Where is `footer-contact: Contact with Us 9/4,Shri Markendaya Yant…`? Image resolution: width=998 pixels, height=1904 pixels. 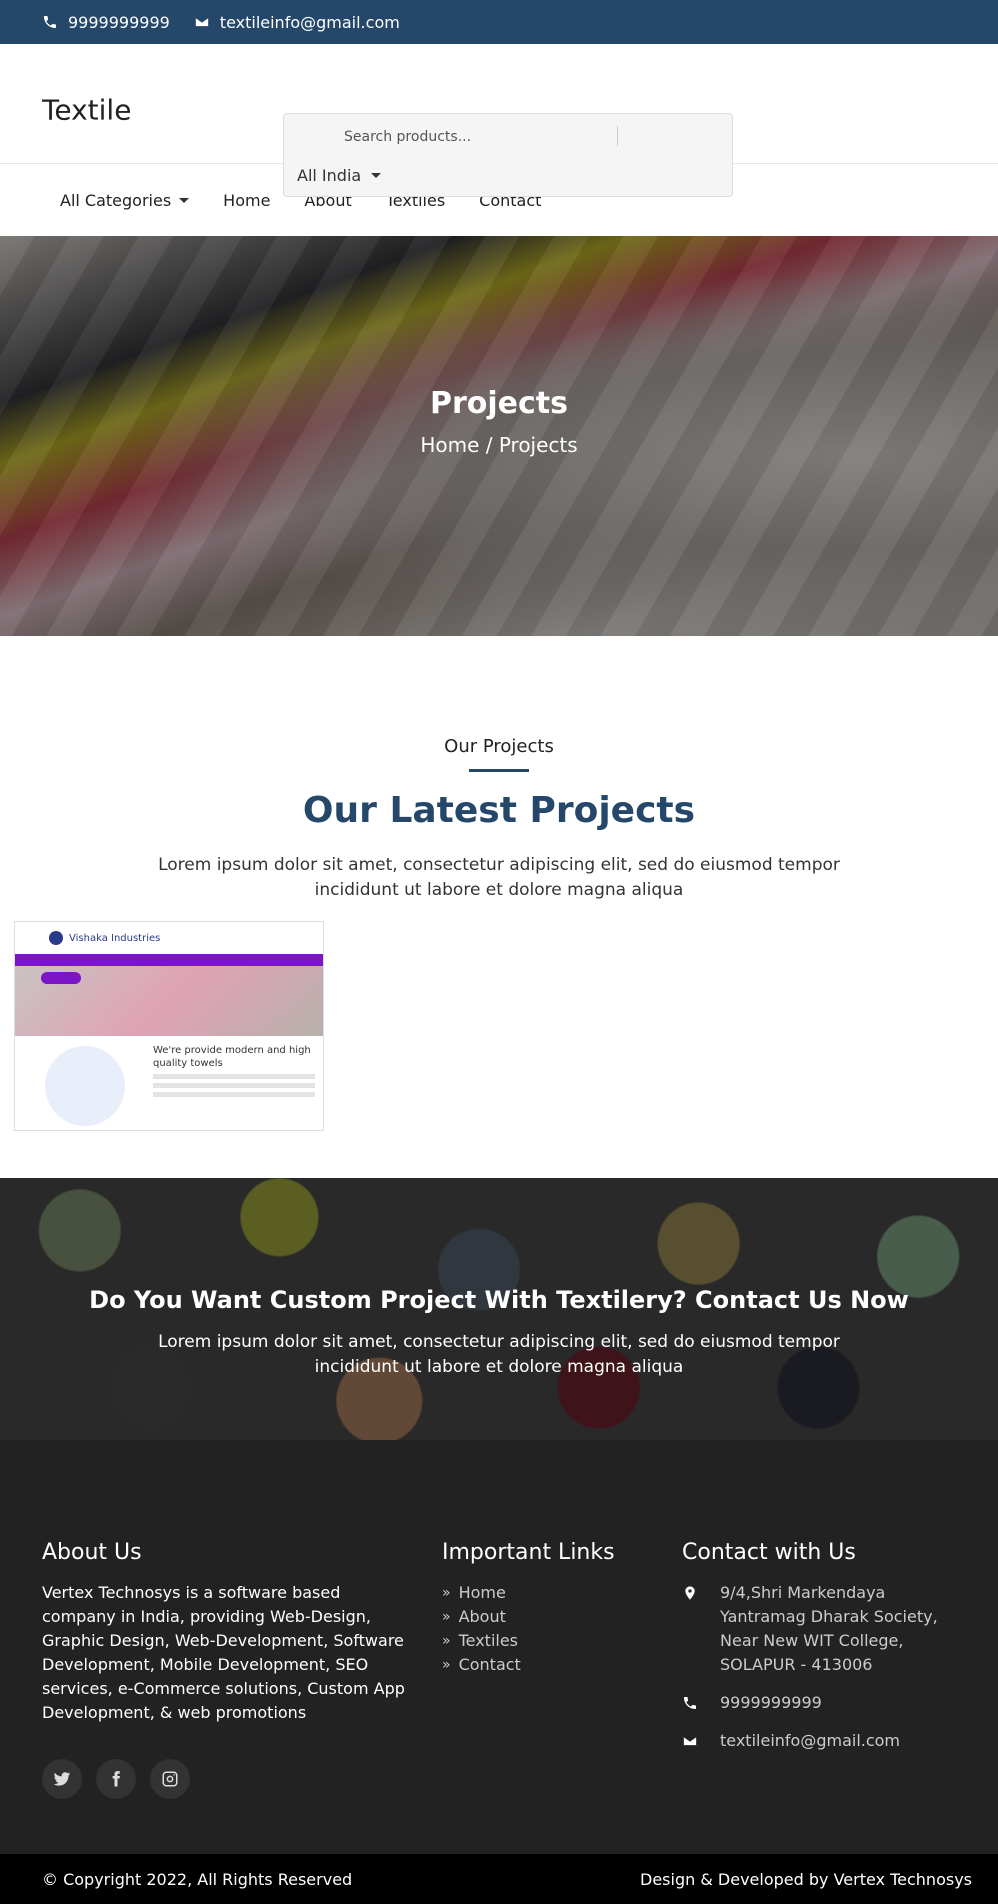
footer-contact: Contact with Us 9/4,Shri Markendaya Yant… is located at coordinates (827, 1653).